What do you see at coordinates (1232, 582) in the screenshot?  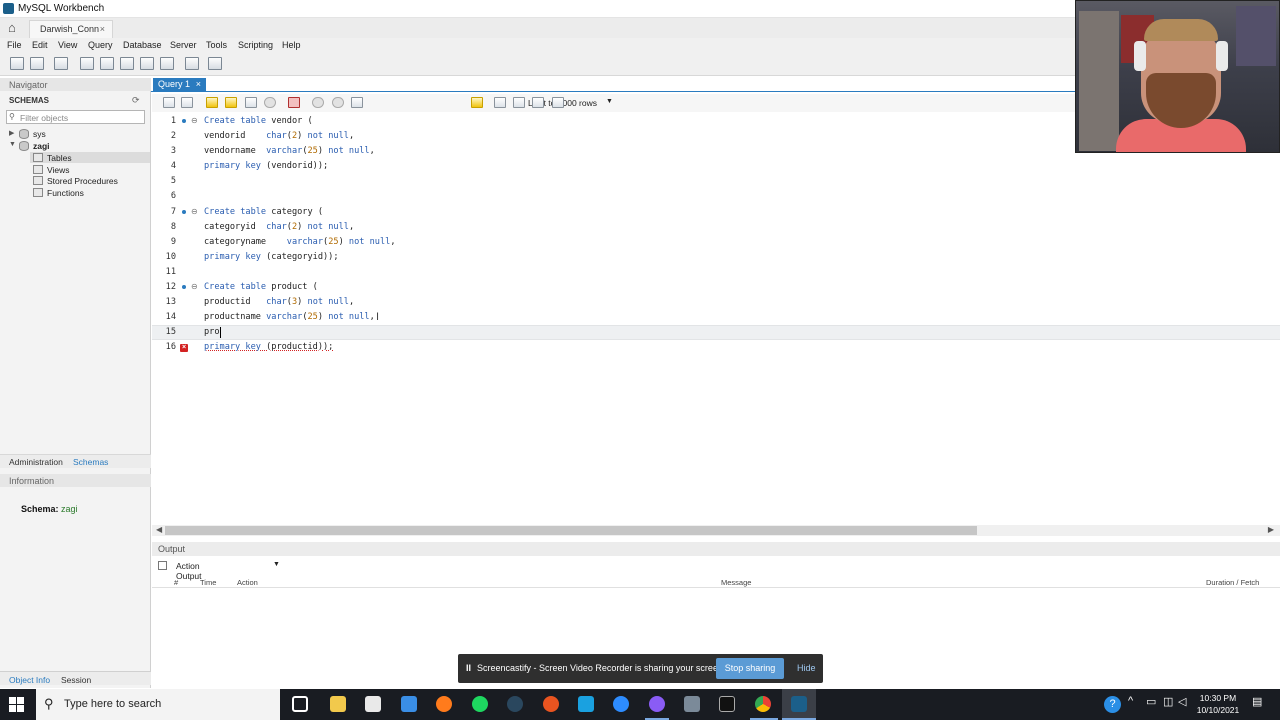 I see `column-header: Duration / Fetch` at bounding box center [1232, 582].